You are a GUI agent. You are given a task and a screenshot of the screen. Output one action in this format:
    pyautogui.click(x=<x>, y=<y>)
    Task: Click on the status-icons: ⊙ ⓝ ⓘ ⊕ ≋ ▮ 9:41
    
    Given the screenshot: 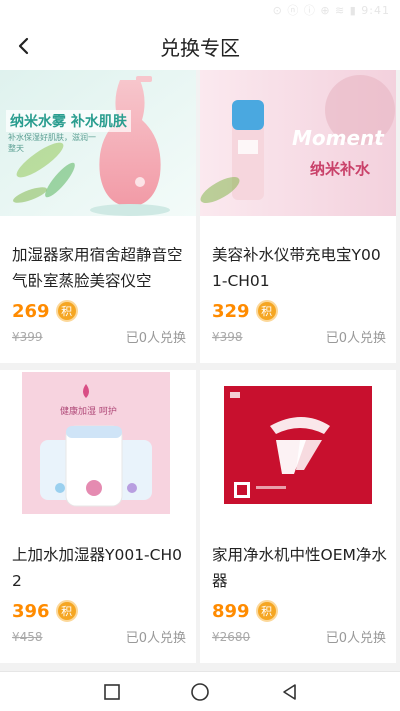 What is the action you would take?
    pyautogui.click(x=331, y=10)
    